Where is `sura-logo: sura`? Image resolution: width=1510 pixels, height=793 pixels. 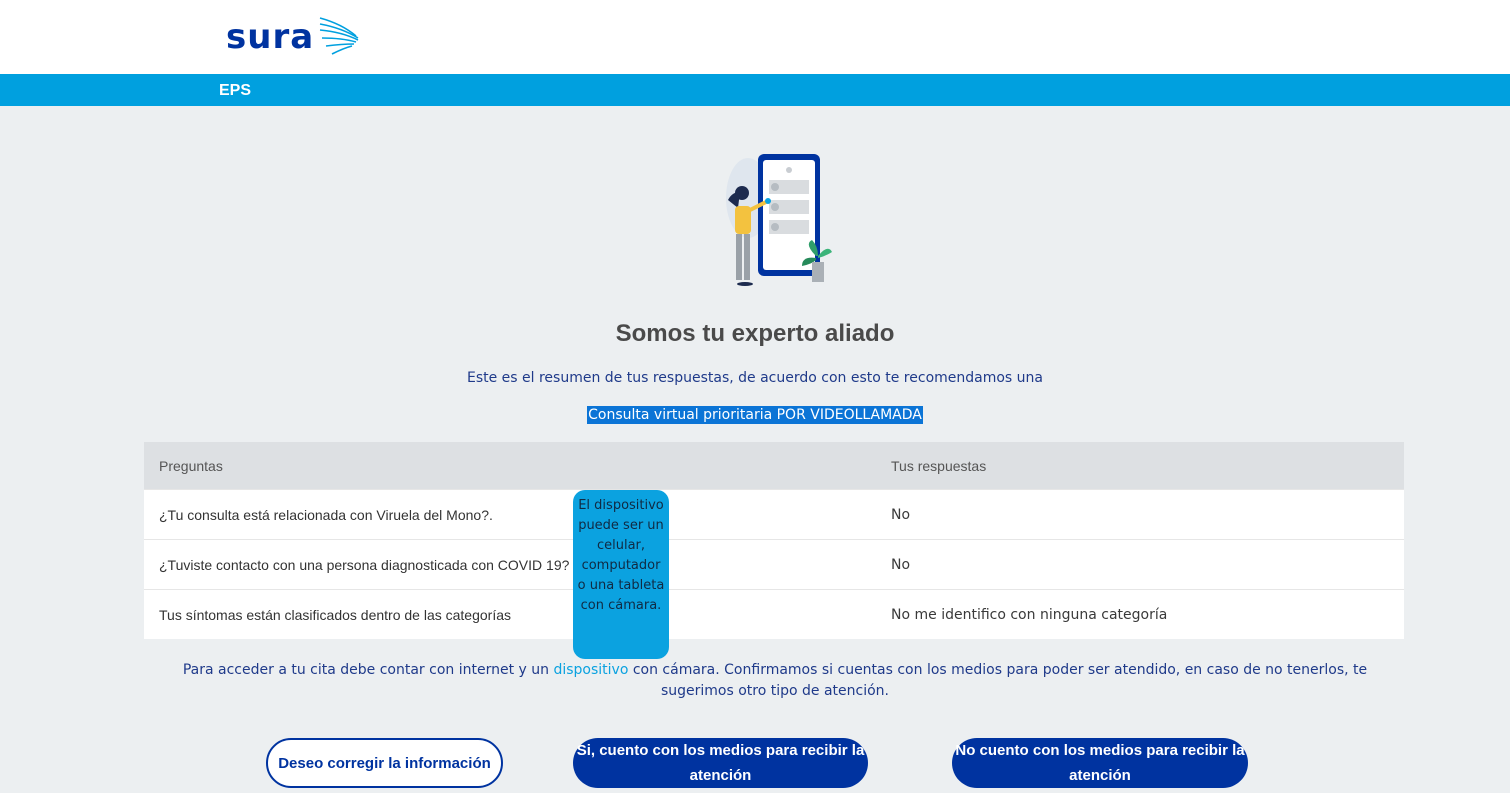
sura-logo: sura is located at coordinates (294, 37).